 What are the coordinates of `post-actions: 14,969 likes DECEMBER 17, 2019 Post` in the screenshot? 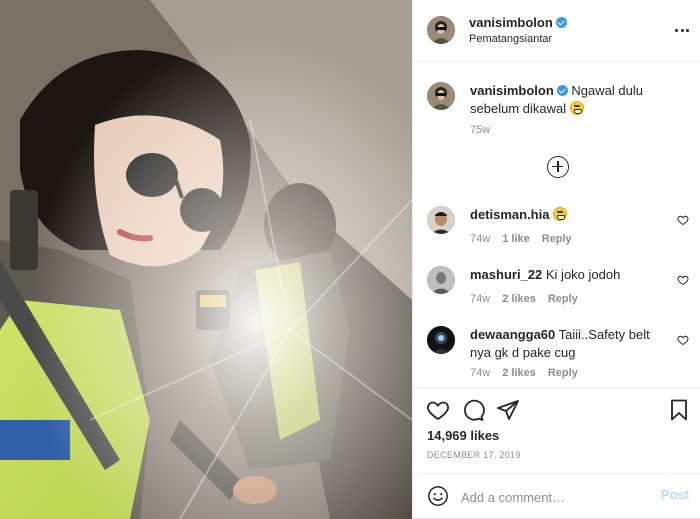 It's located at (556, 453).